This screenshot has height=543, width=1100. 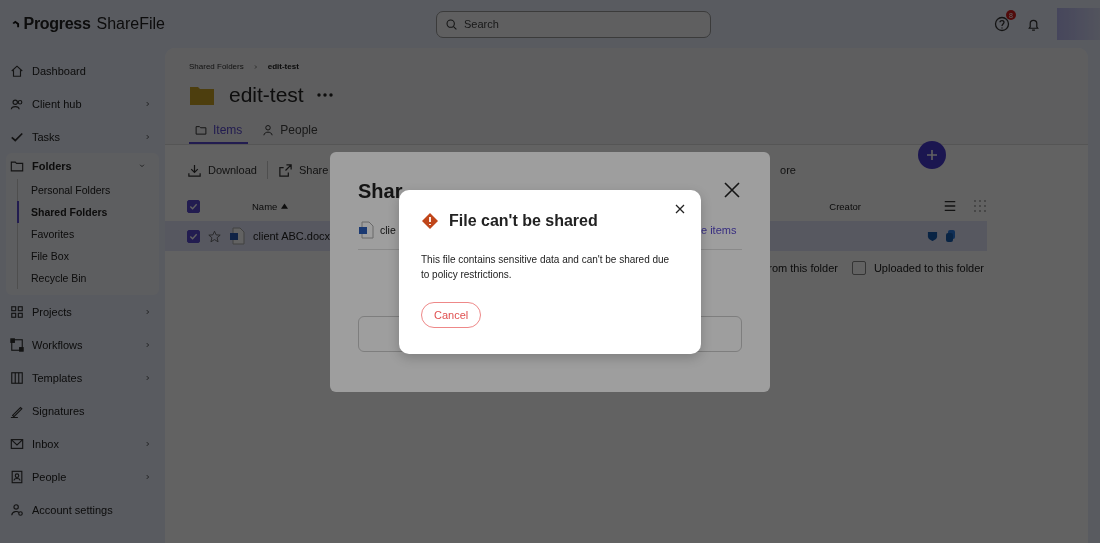 I want to click on file-name: clie, so click(x=388, y=230).